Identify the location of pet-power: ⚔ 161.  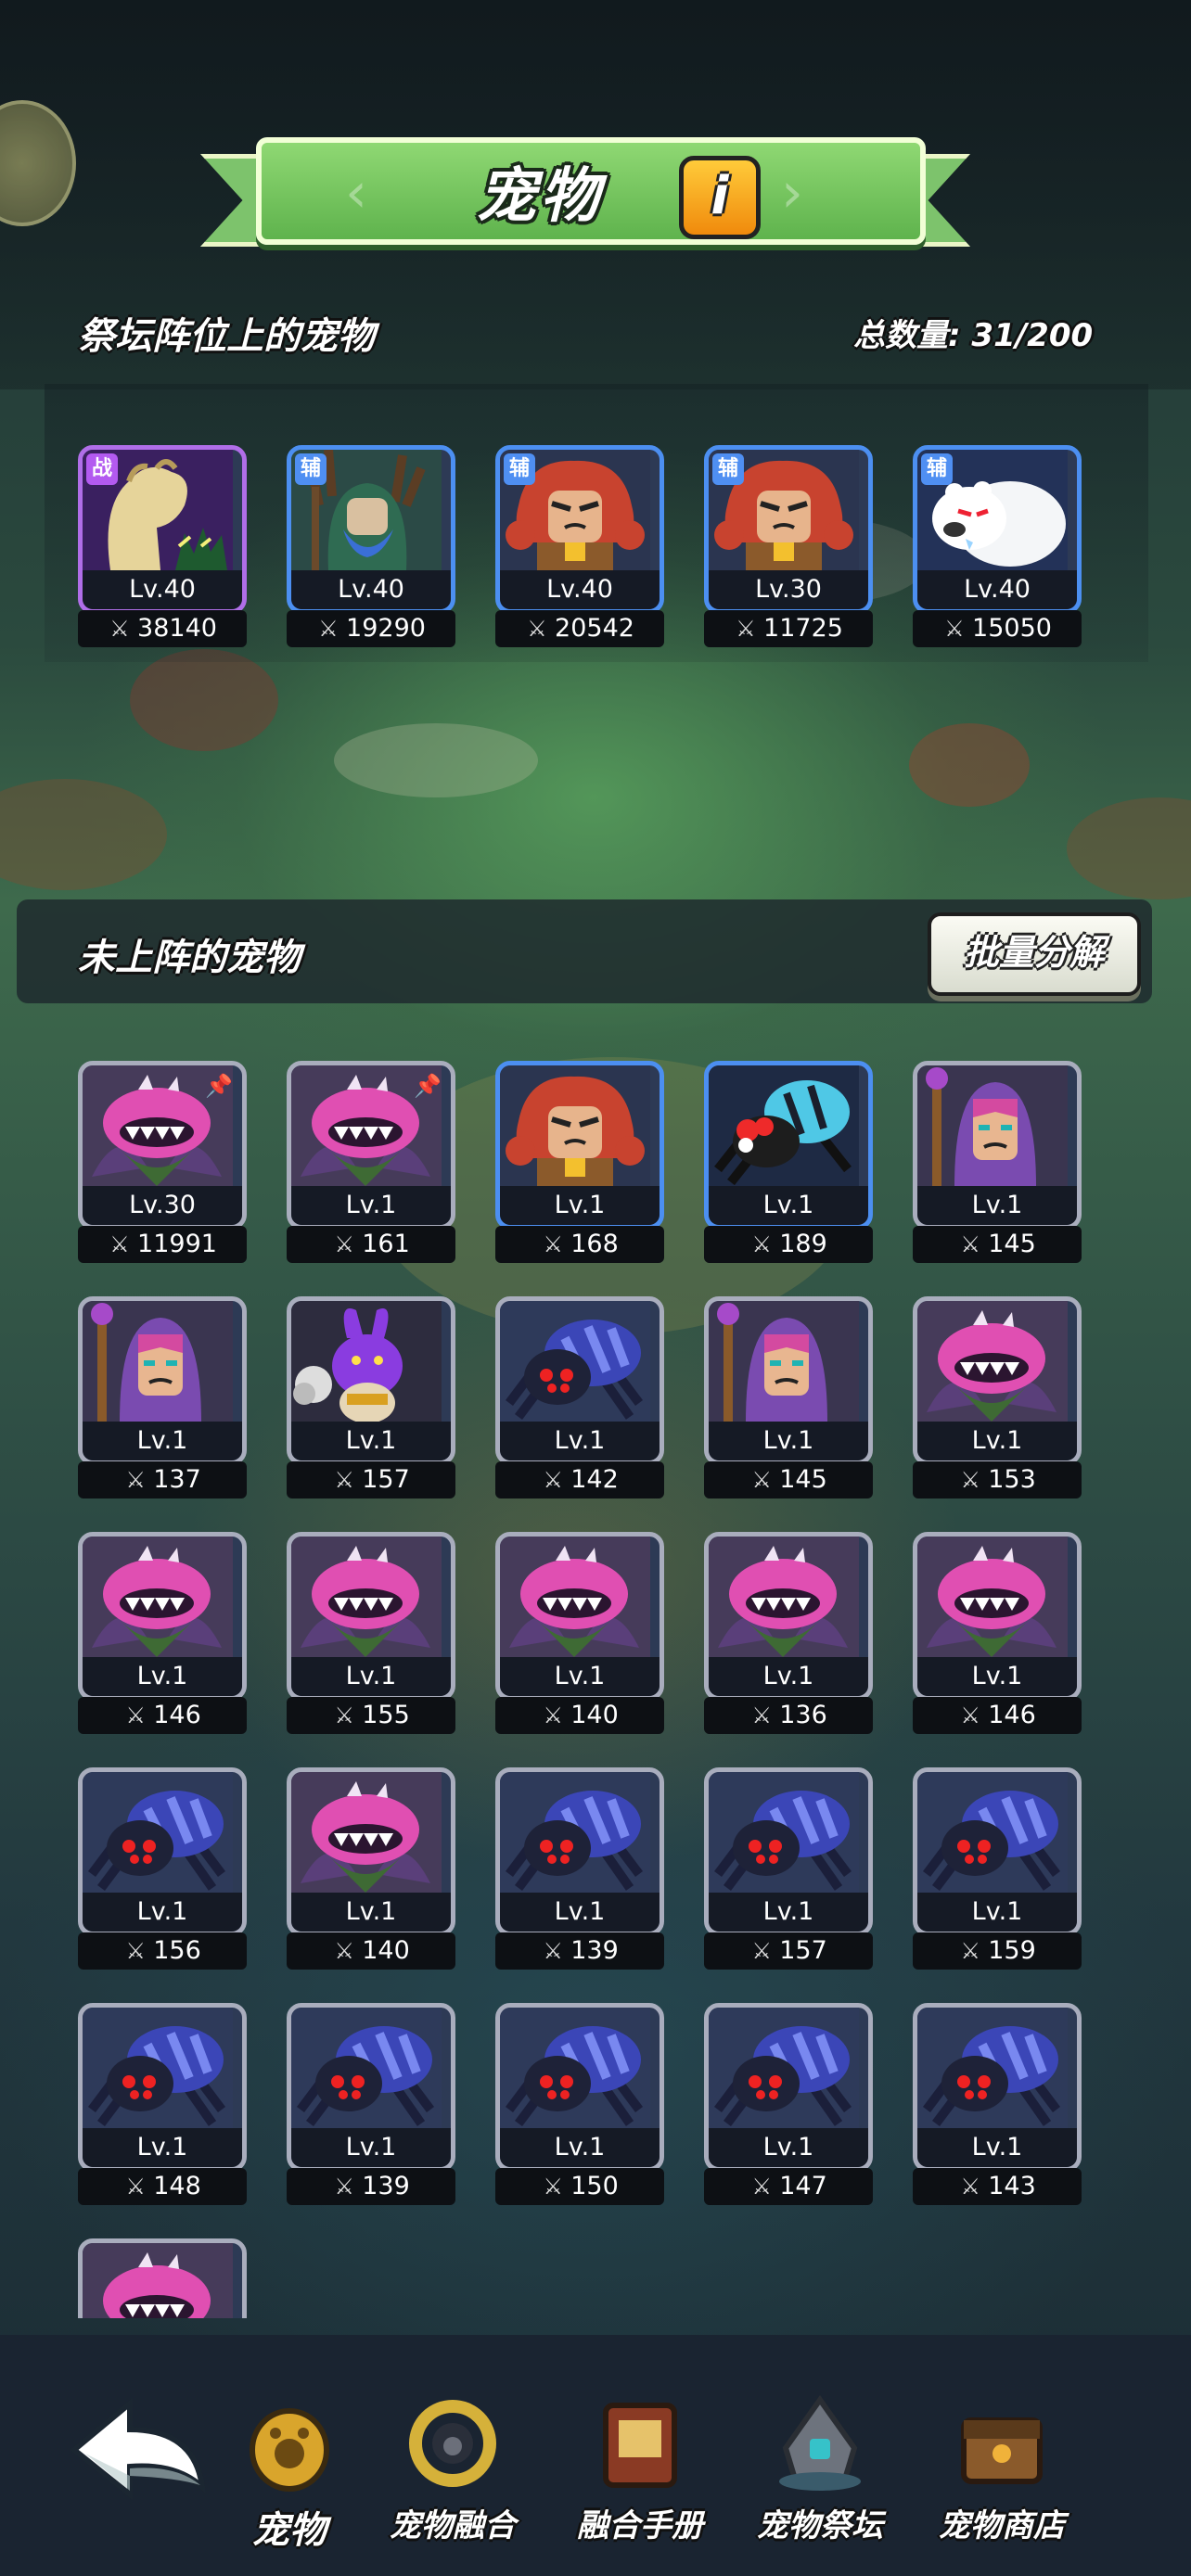
(371, 1244).